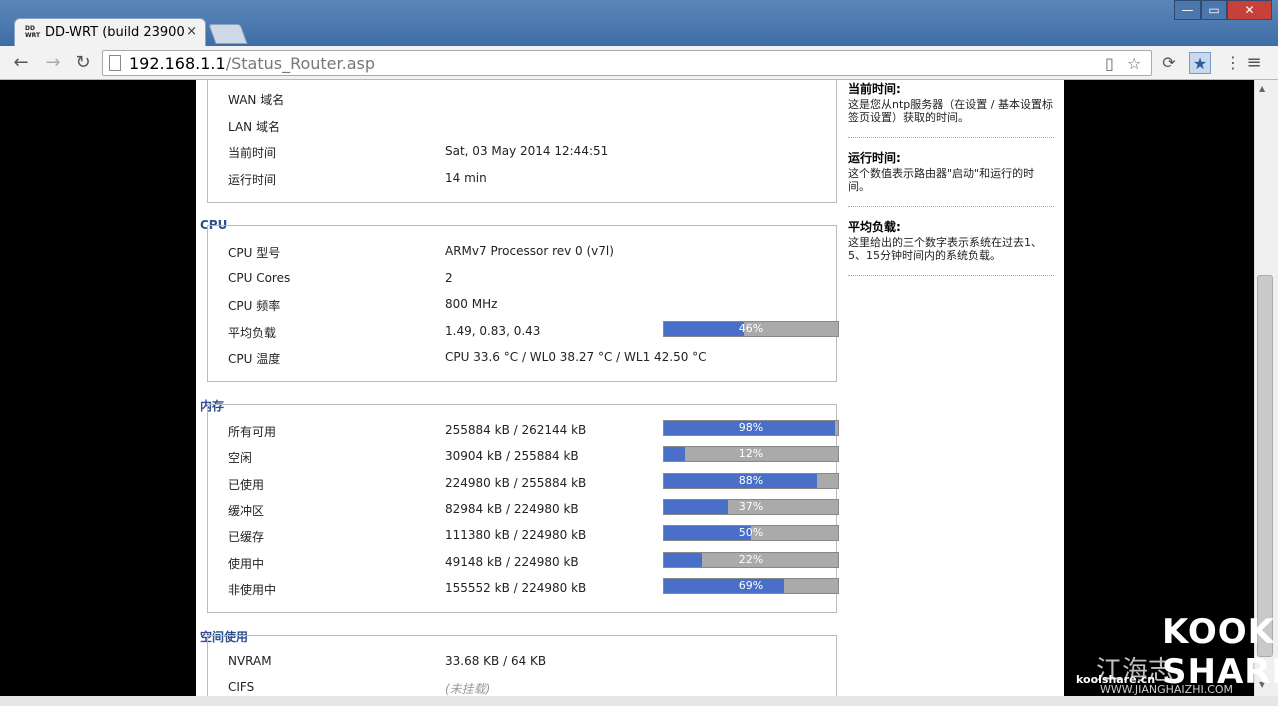 The height and width of the screenshot is (706, 1278). What do you see at coordinates (1200, 63) in the screenshot?
I see `extension-star-icon: ★` at bounding box center [1200, 63].